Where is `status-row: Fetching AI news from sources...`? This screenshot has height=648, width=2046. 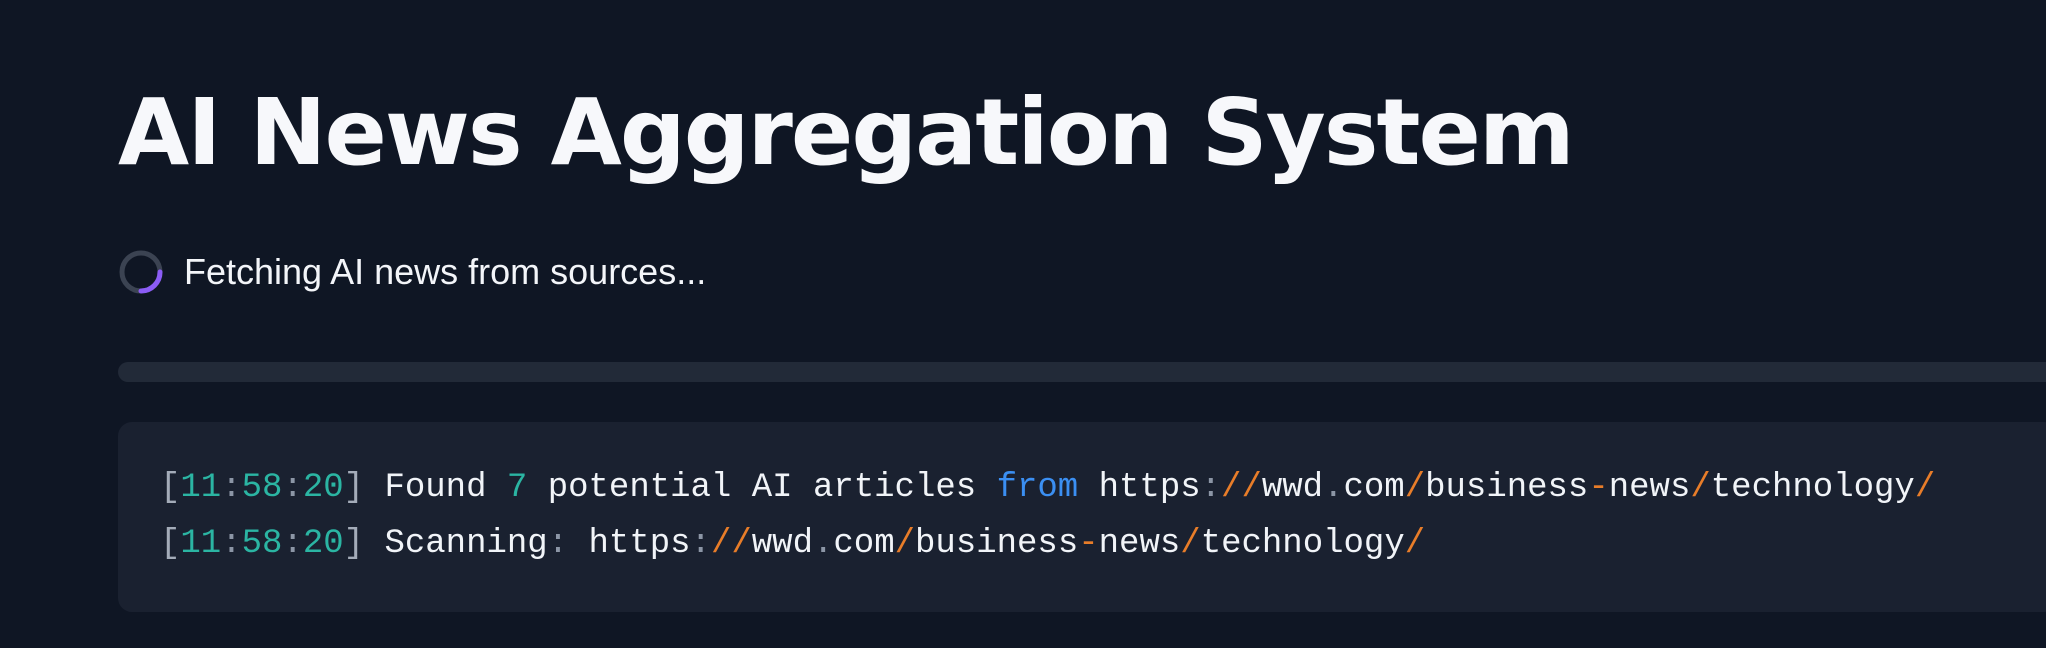
status-row: Fetching AI news from sources... is located at coordinates (412, 272).